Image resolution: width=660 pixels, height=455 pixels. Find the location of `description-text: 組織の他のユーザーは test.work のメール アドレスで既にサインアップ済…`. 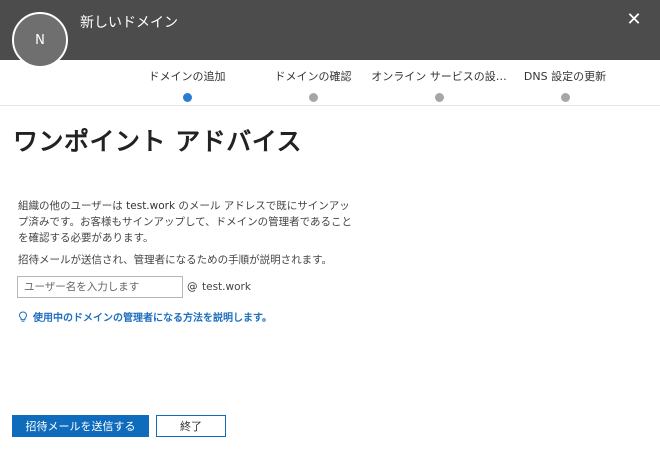

description-text: 組織の他のユーザーは test.work のメール アドレスで既にサインアップ済… is located at coordinates (188, 222).